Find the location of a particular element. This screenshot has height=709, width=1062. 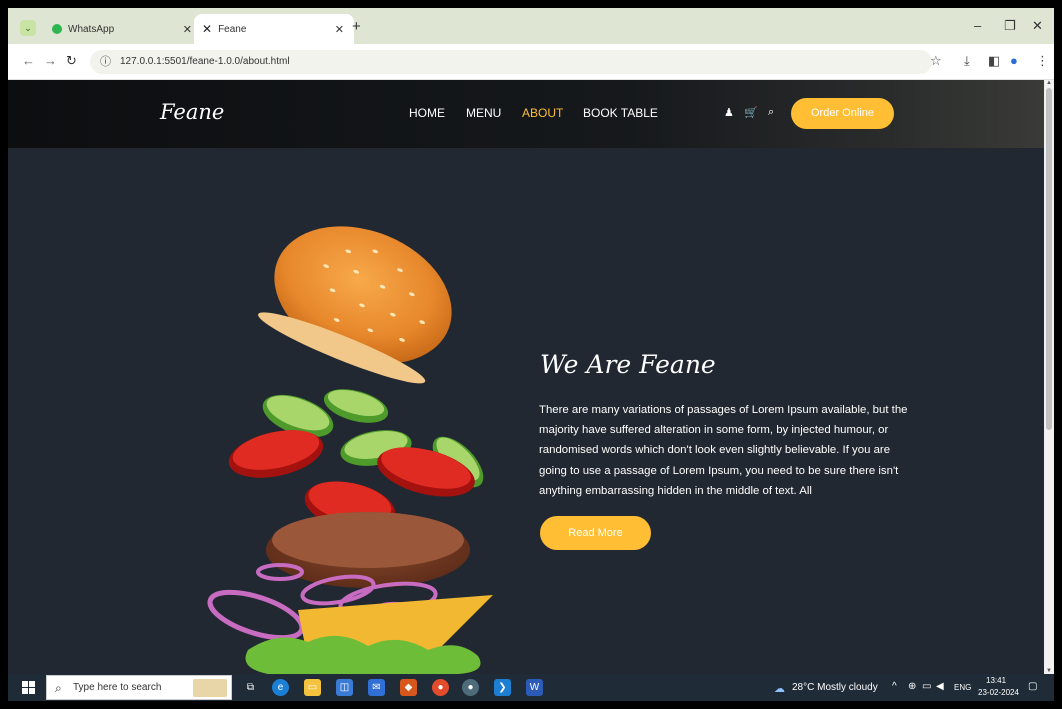

clock-date: 23-02-2024 is located at coordinates (998, 692).